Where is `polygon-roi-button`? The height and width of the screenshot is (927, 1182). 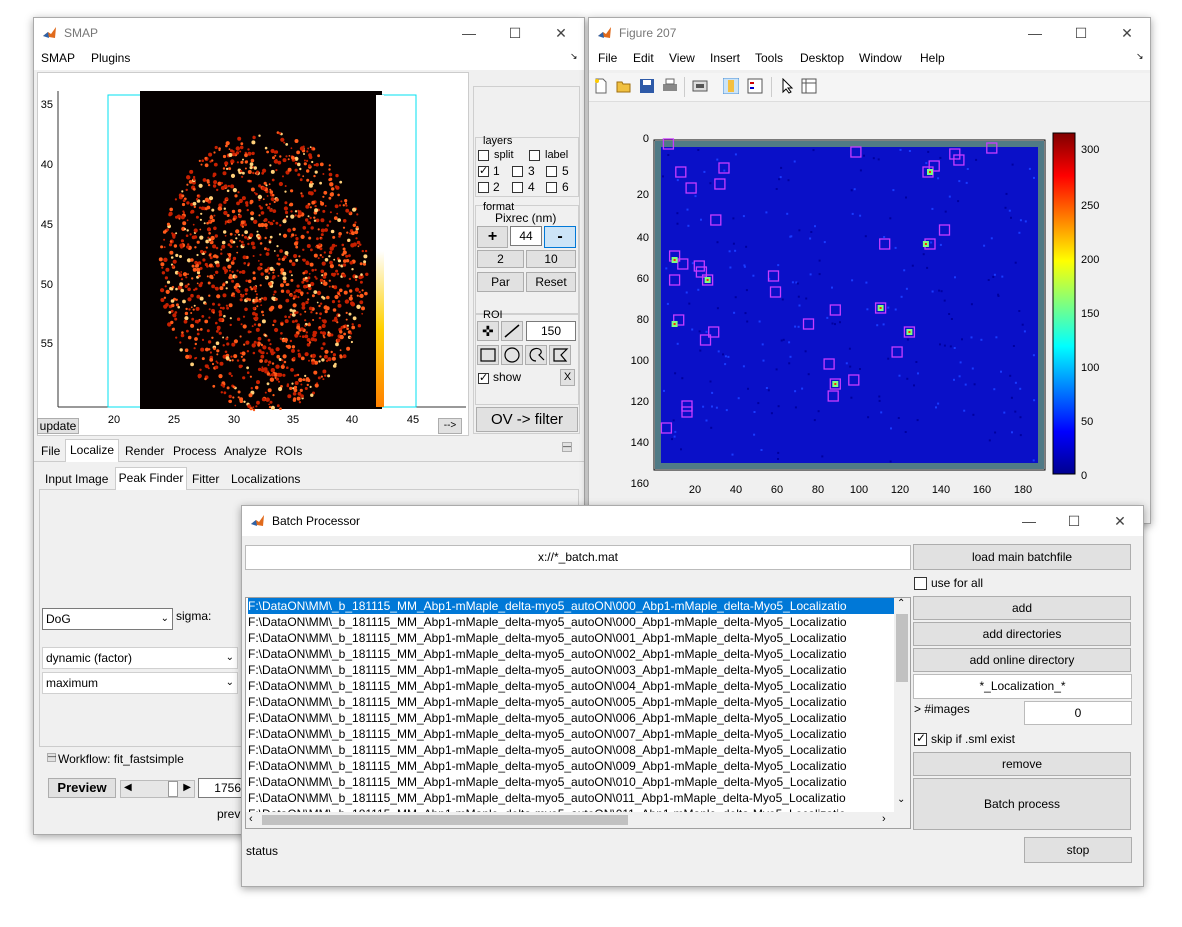 polygon-roi-button is located at coordinates (560, 355).